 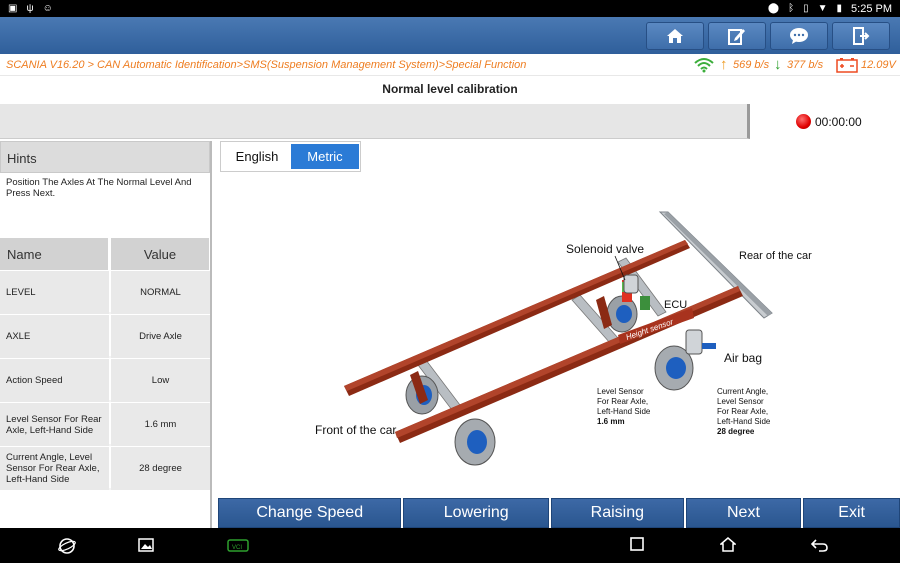 I want to click on exit-button: Exit, so click(x=851, y=513).